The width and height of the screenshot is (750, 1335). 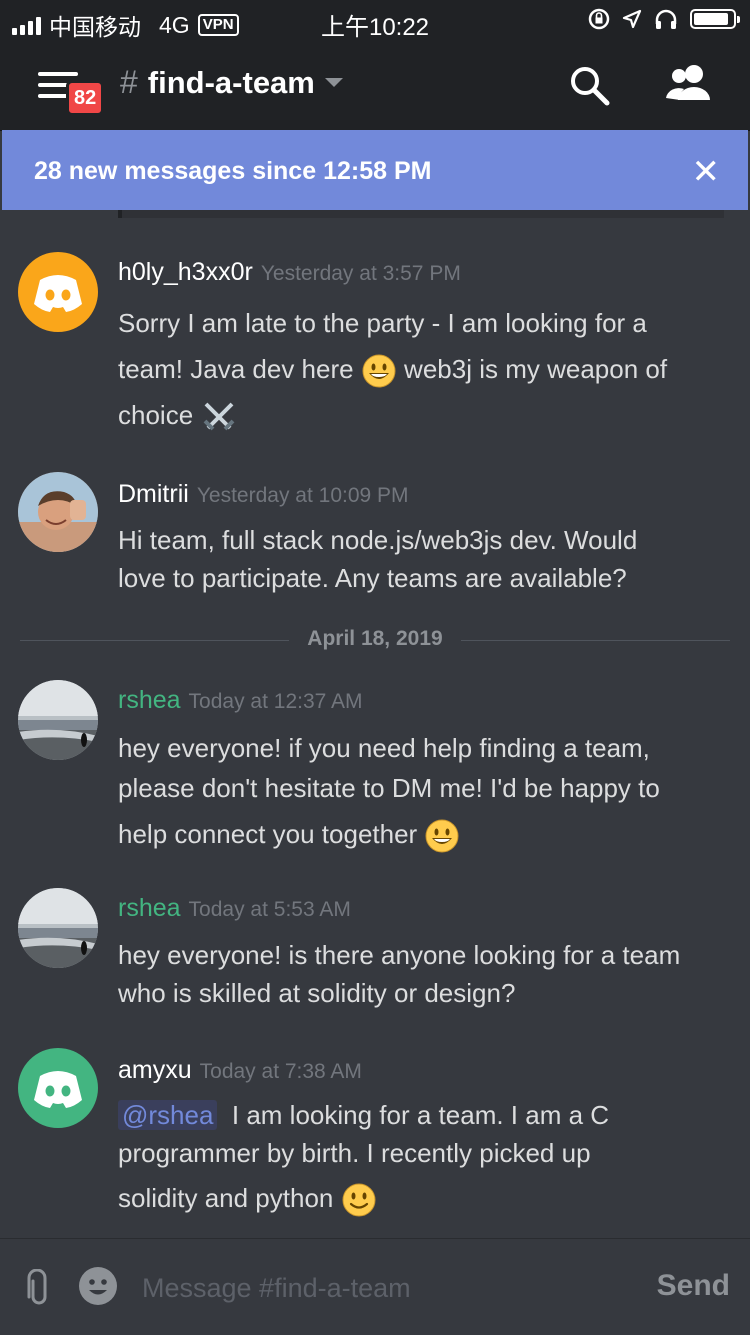 I want to click on timestamp: Today at 7:38 AM, so click(x=280, y=1071).